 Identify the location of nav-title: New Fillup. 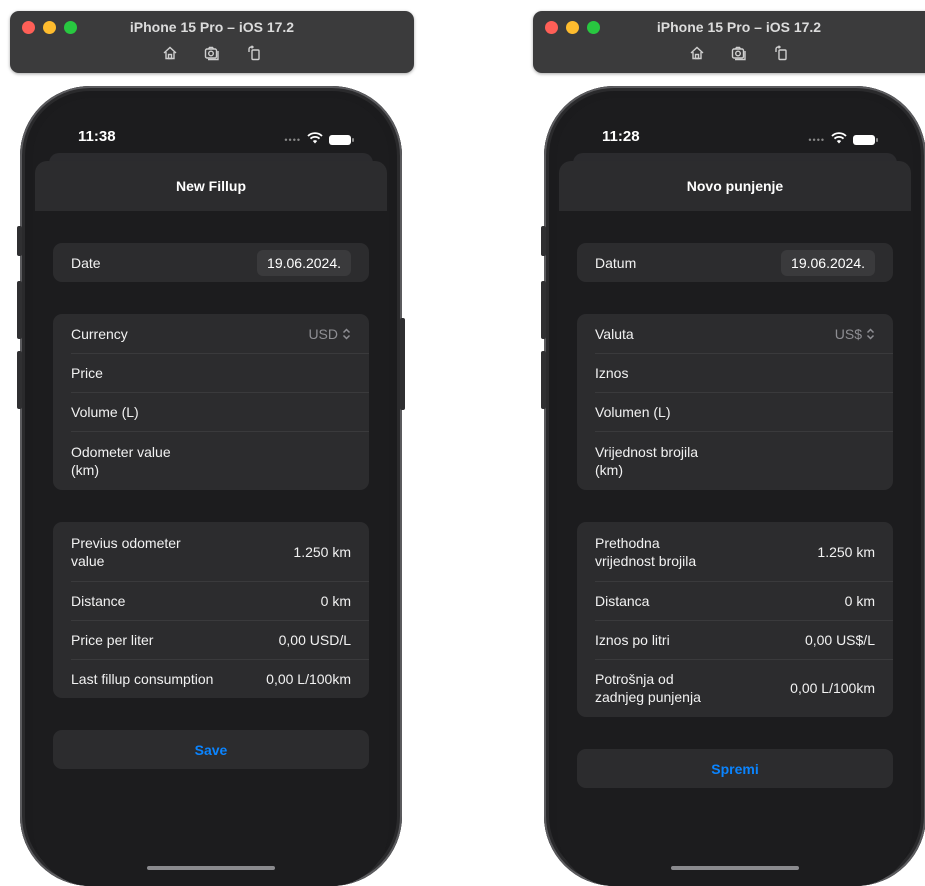
(211, 186).